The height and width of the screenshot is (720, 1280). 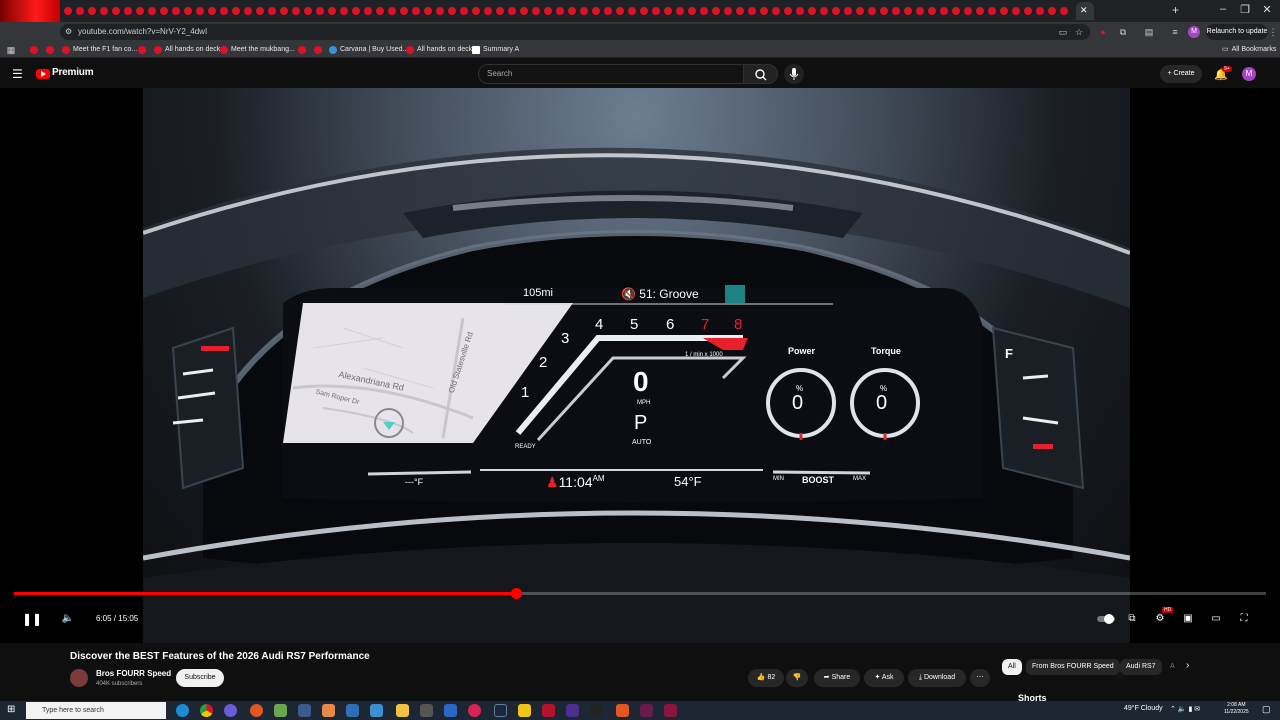 I want to click on steam-icon, so click(x=500, y=710).